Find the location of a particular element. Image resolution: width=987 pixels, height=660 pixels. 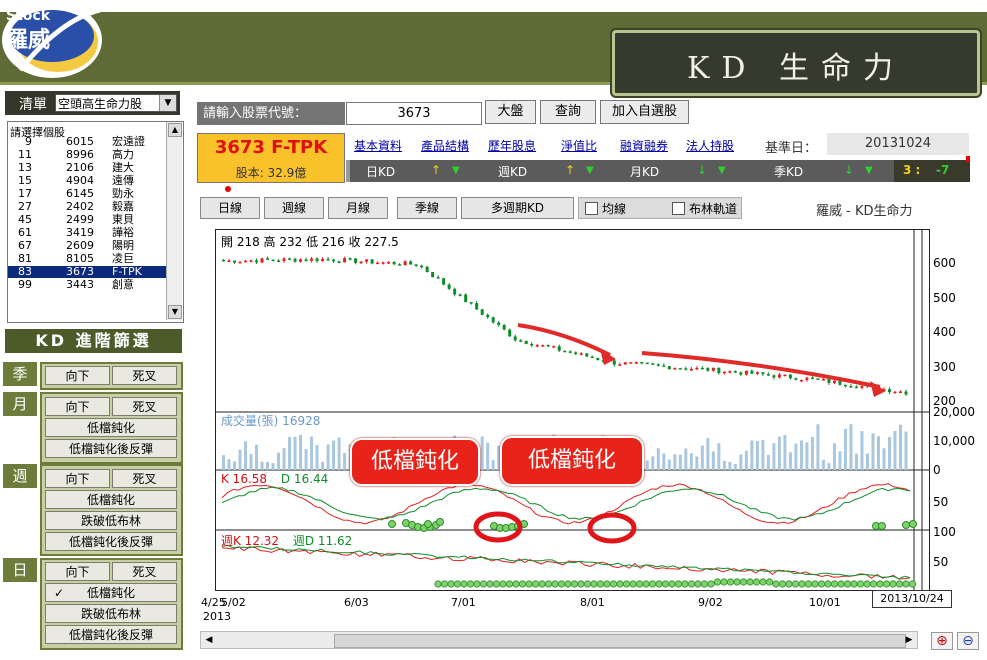

season-deathcross-button: 死叉 is located at coordinates (144, 375).